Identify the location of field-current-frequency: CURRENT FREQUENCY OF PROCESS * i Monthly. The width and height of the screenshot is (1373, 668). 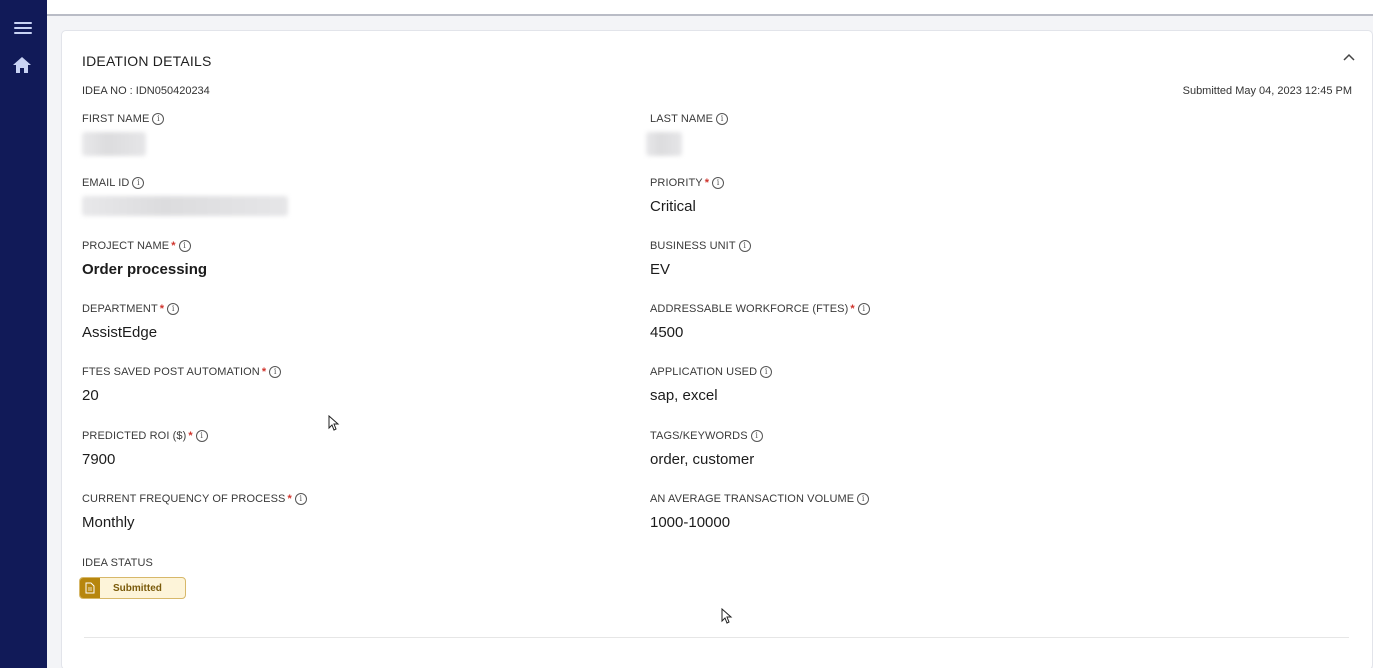
(194, 512).